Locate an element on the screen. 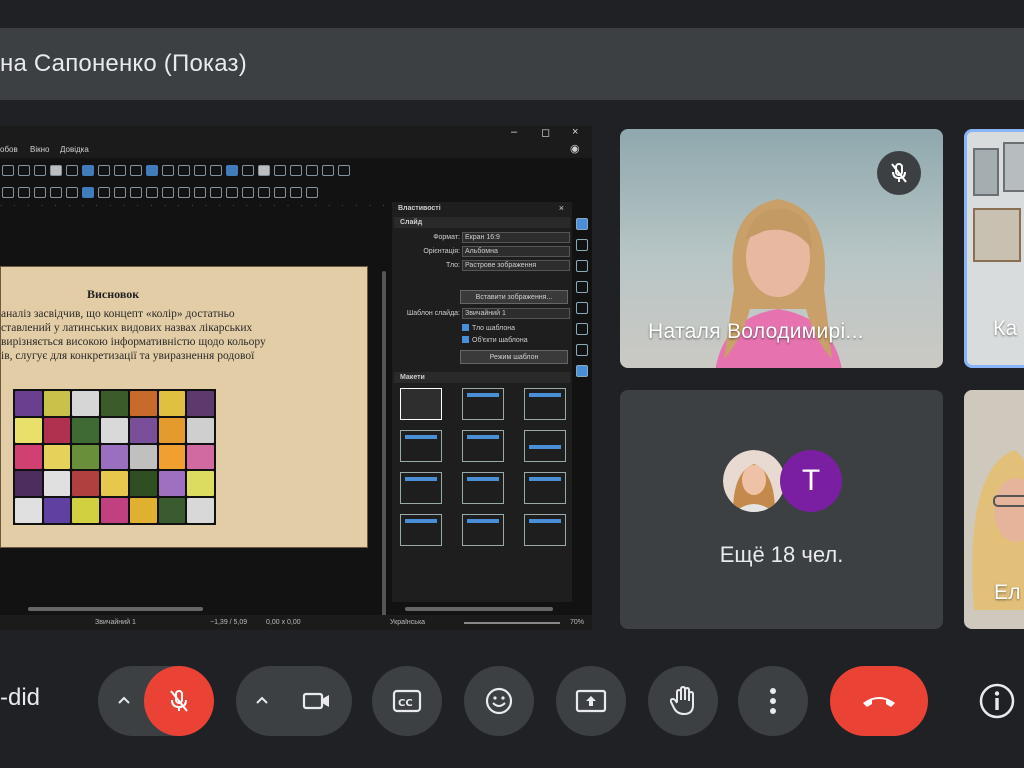 The width and height of the screenshot is (1024, 768). styles-icon is located at coordinates (582, 245).